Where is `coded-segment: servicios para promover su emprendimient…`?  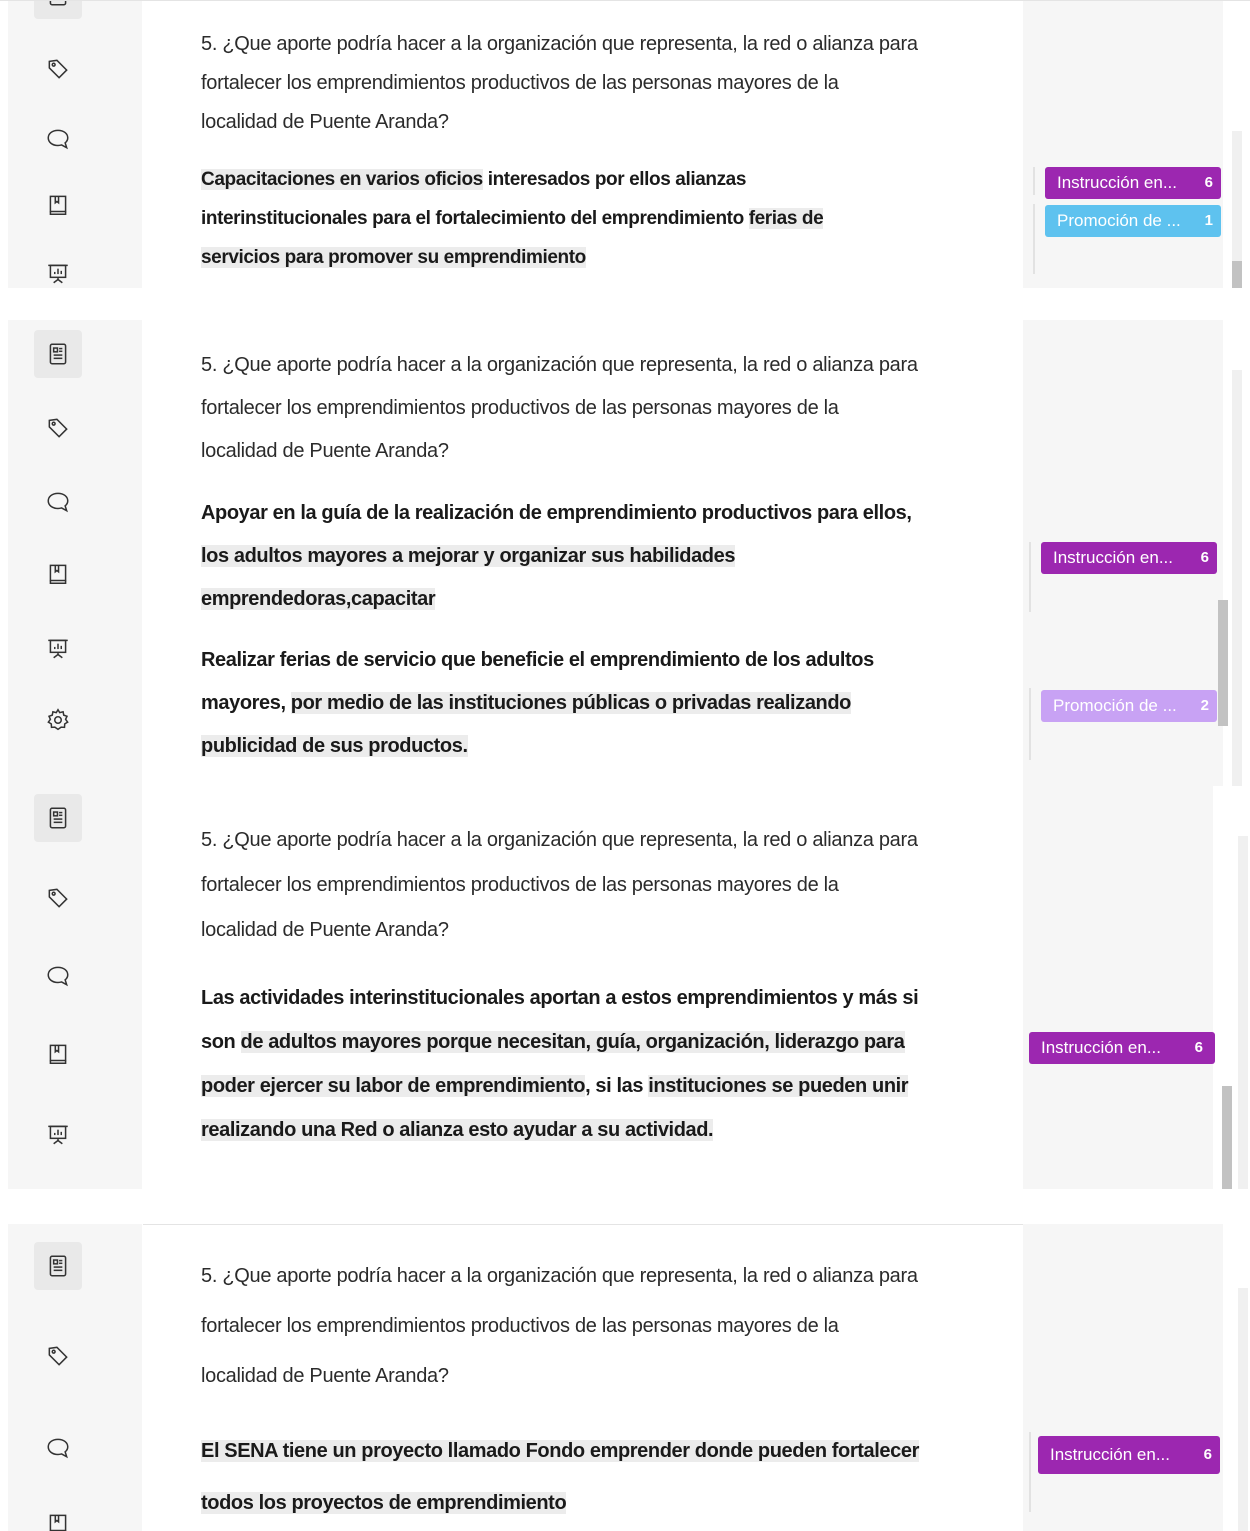 coded-segment: servicios para promover su emprendimient… is located at coordinates (393, 257).